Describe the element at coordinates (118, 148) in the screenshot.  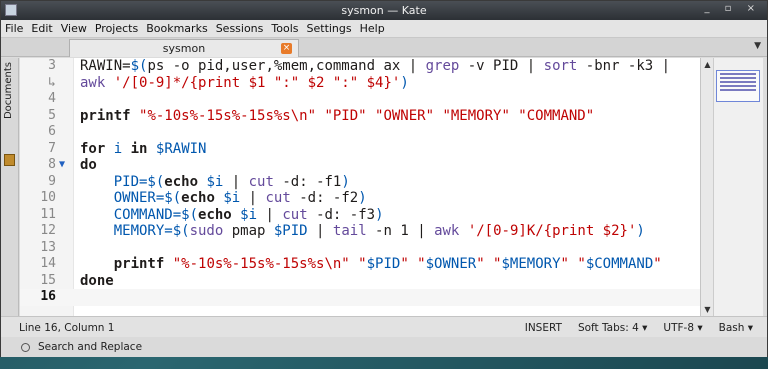
I see `token-var: i` at that location.